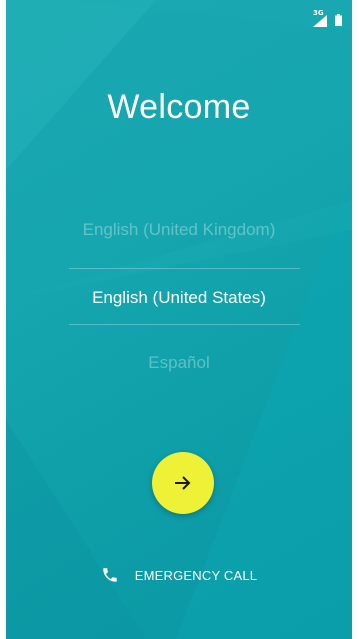 The height and width of the screenshot is (639, 359). Describe the element at coordinates (327, 18) in the screenshot. I see `status-icons: 3G` at that location.